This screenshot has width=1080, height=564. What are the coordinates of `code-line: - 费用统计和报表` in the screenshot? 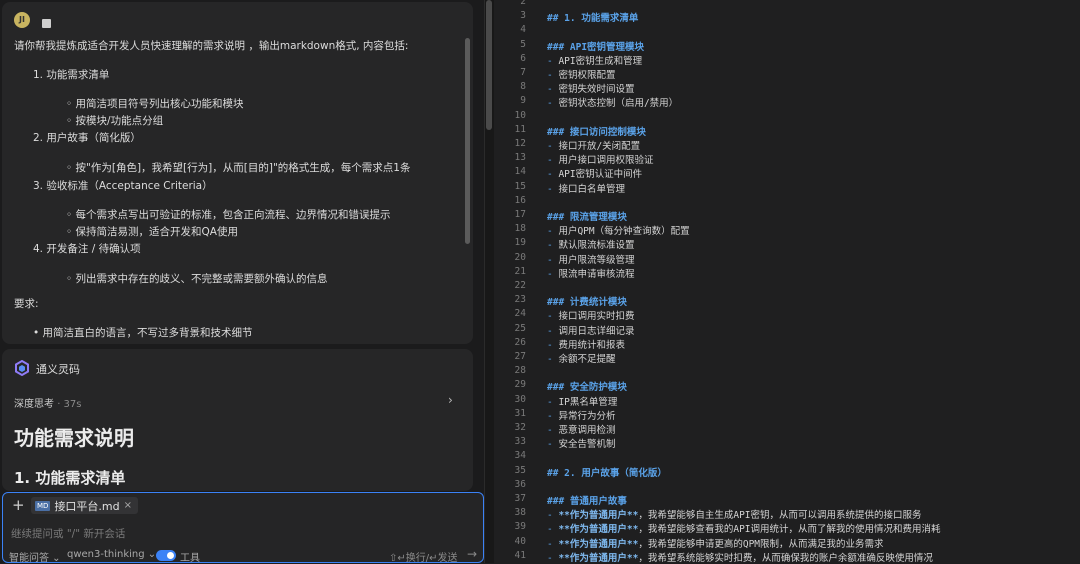 It's located at (586, 344).